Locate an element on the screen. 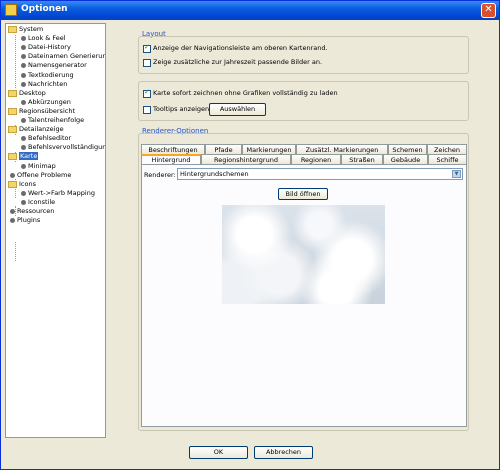 This screenshot has width=500, height=470. tree-item-label: Minimap is located at coordinates (42, 165).